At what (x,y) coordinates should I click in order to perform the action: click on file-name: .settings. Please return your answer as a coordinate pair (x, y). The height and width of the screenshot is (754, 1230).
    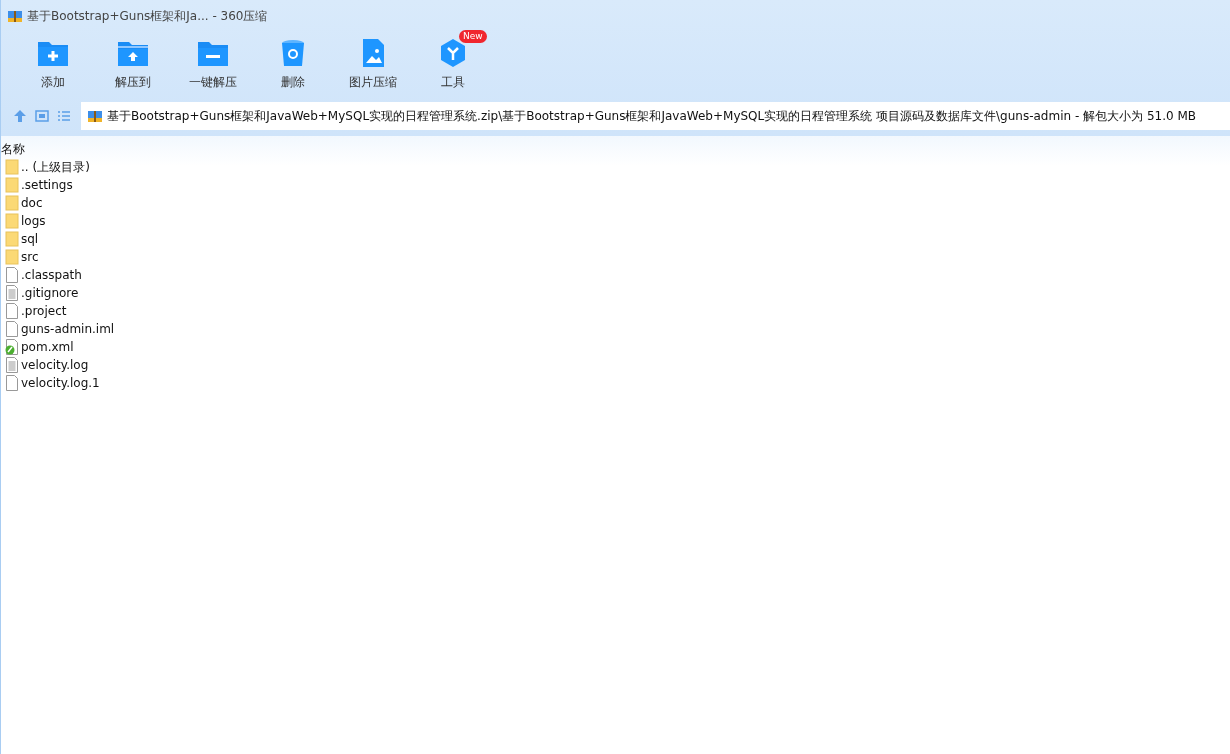
    Looking at the image, I should click on (47, 185).